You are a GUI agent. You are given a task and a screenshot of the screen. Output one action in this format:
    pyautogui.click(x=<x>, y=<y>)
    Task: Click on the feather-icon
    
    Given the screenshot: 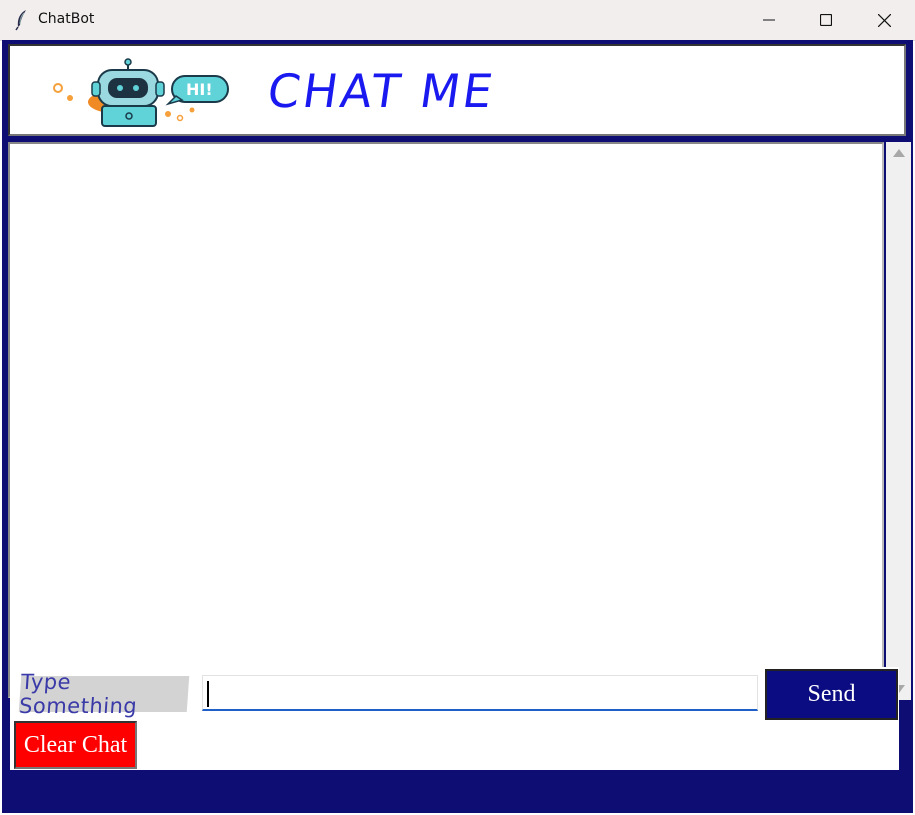 What is the action you would take?
    pyautogui.click(x=22, y=20)
    